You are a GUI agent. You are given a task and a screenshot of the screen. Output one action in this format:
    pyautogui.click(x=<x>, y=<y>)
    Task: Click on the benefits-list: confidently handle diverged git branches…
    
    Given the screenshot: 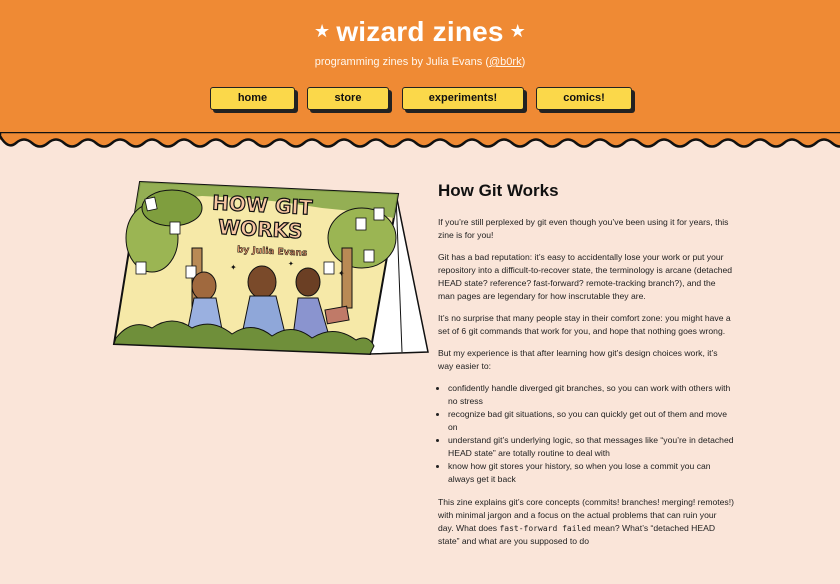 What is the action you would take?
    pyautogui.click(x=586, y=434)
    